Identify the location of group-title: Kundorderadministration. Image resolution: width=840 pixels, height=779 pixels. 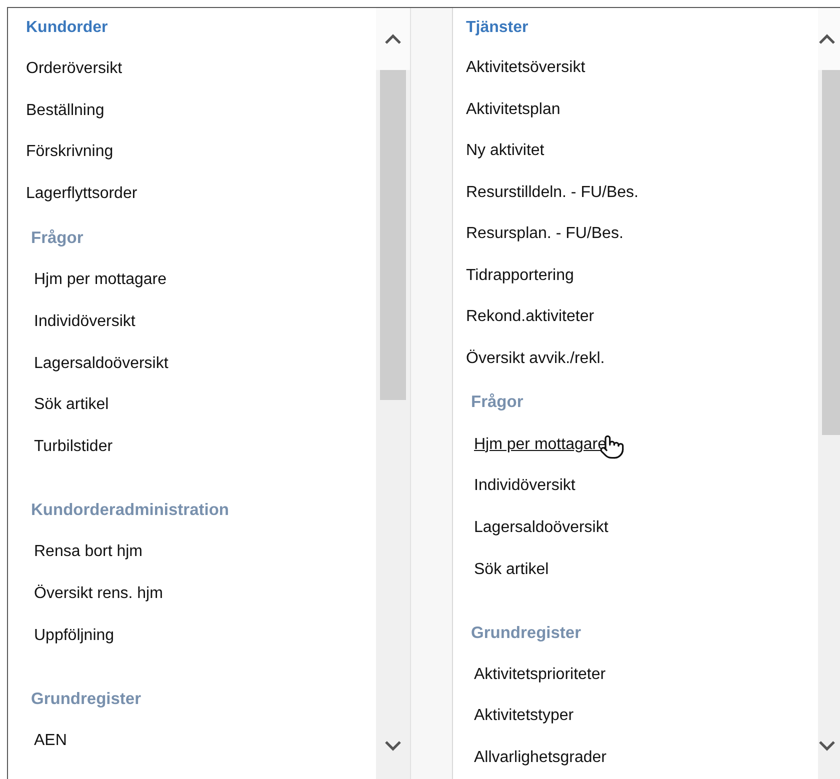
(130, 511).